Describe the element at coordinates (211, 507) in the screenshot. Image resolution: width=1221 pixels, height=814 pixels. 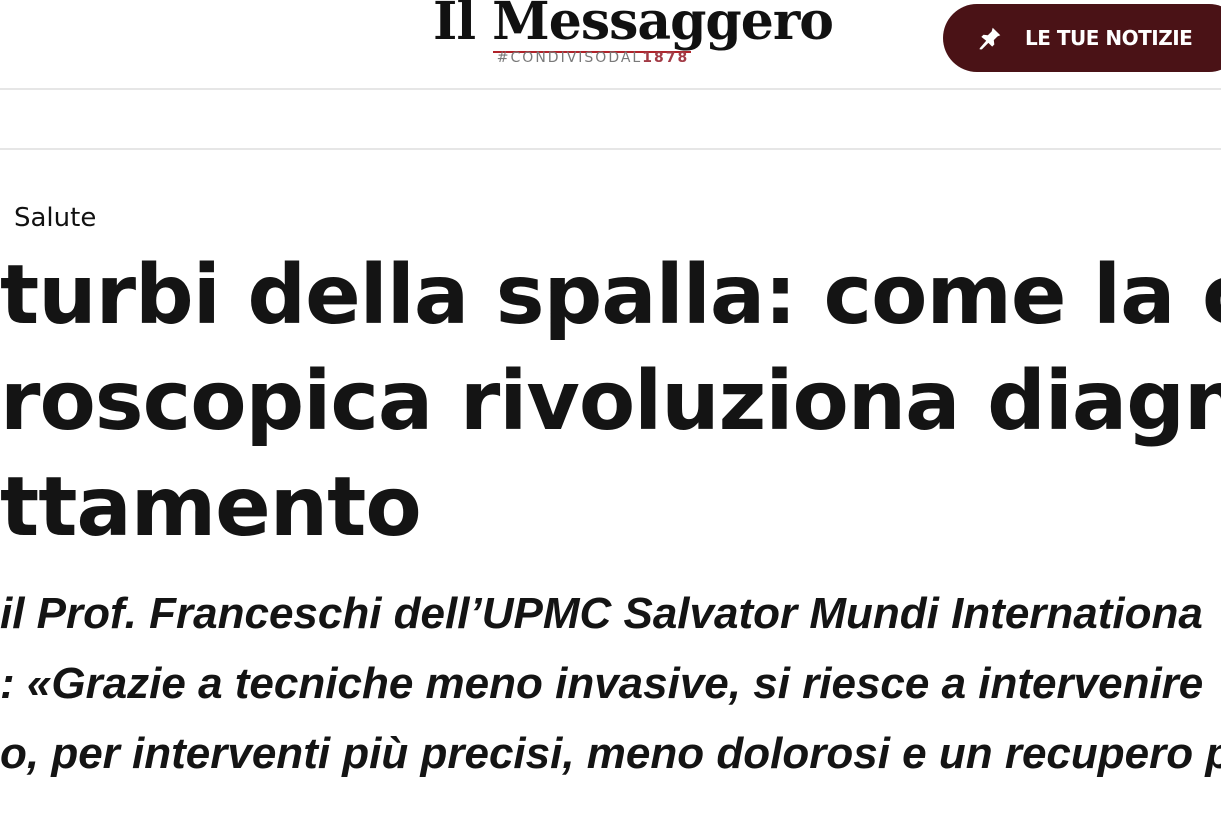
I see `headline-line: ttamento` at that location.